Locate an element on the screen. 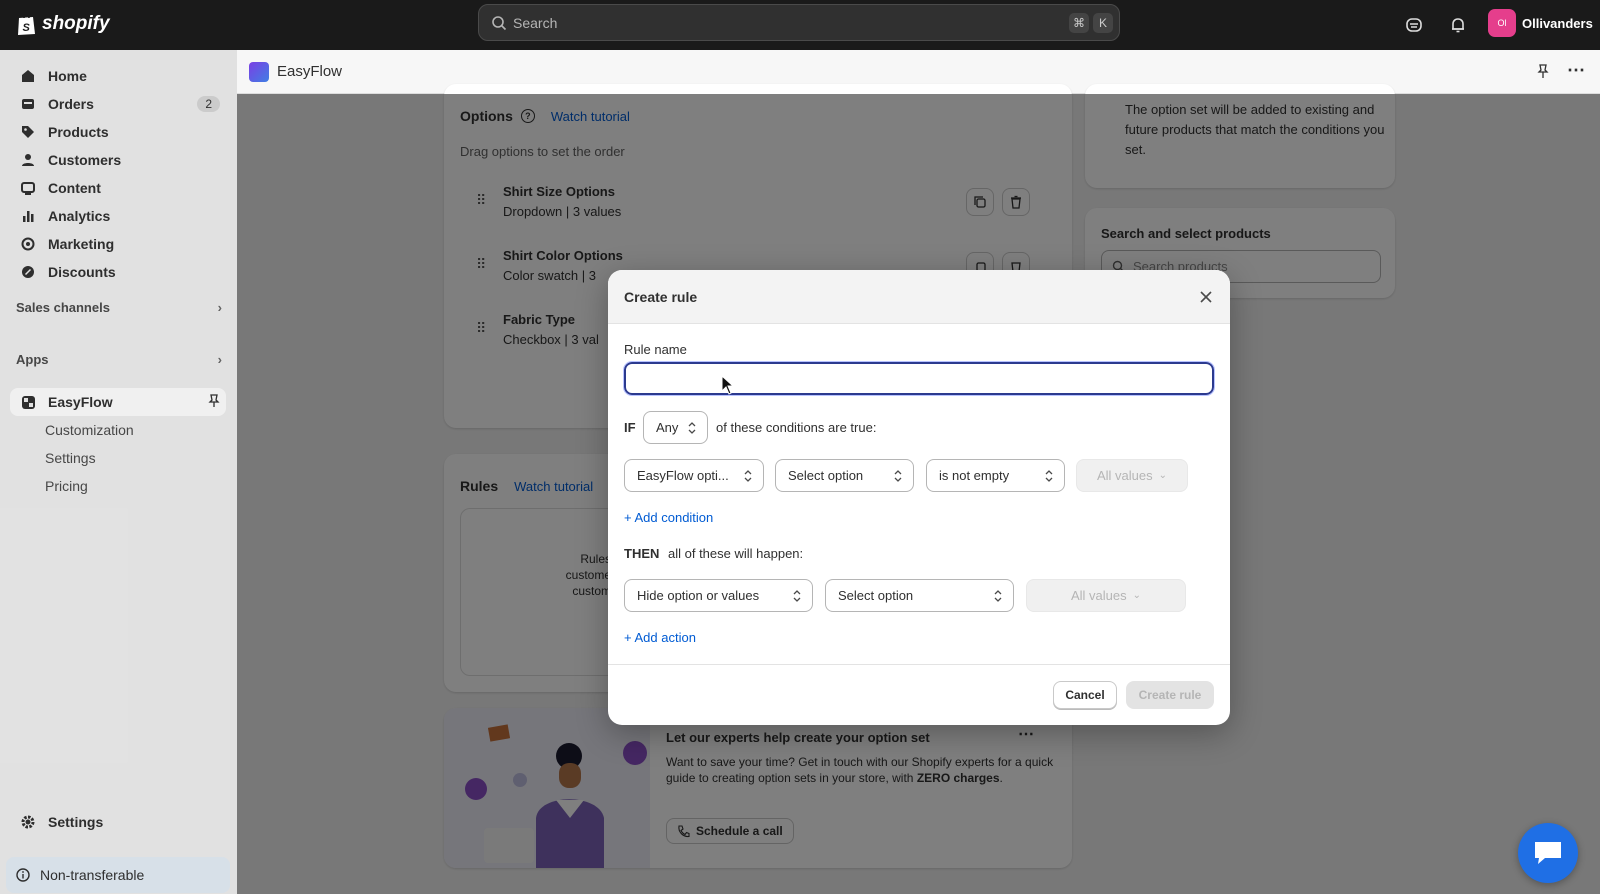  condition-values-select: All values ⌄ is located at coordinates (1132, 475).